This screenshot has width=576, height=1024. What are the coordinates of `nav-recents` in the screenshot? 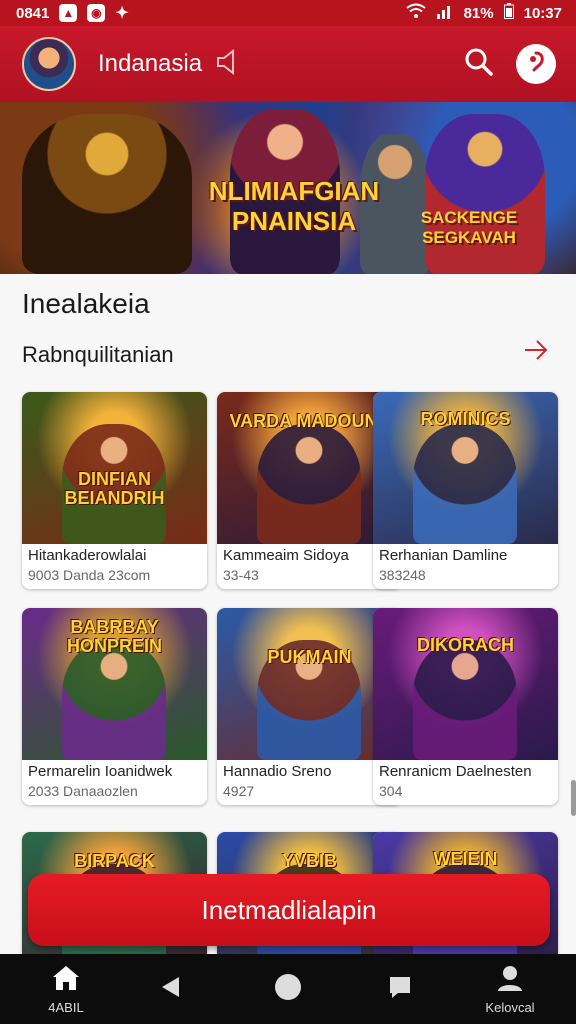 It's located at (400, 989).